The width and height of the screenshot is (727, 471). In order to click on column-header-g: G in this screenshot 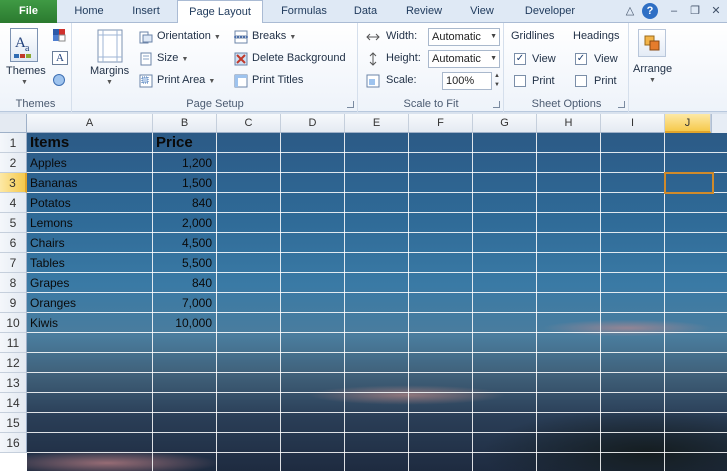, I will do `click(505, 123)`.